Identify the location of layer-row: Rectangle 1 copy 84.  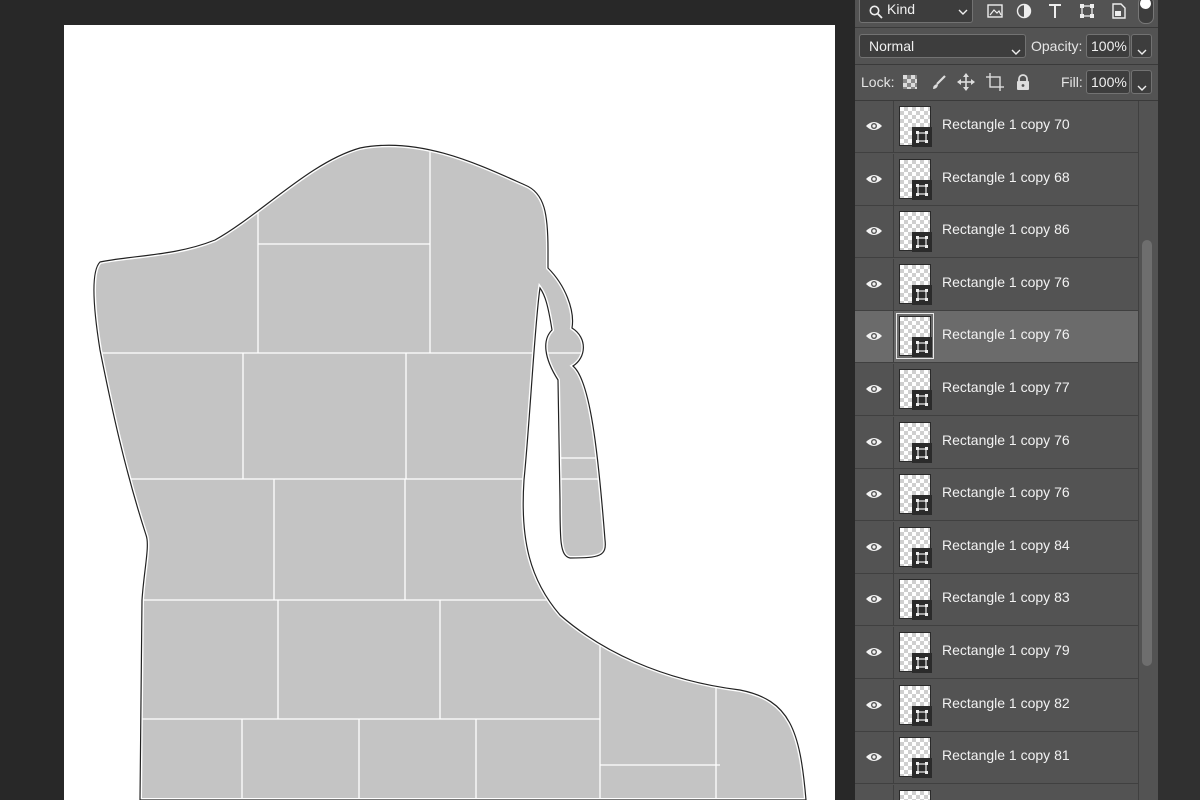
(996, 547).